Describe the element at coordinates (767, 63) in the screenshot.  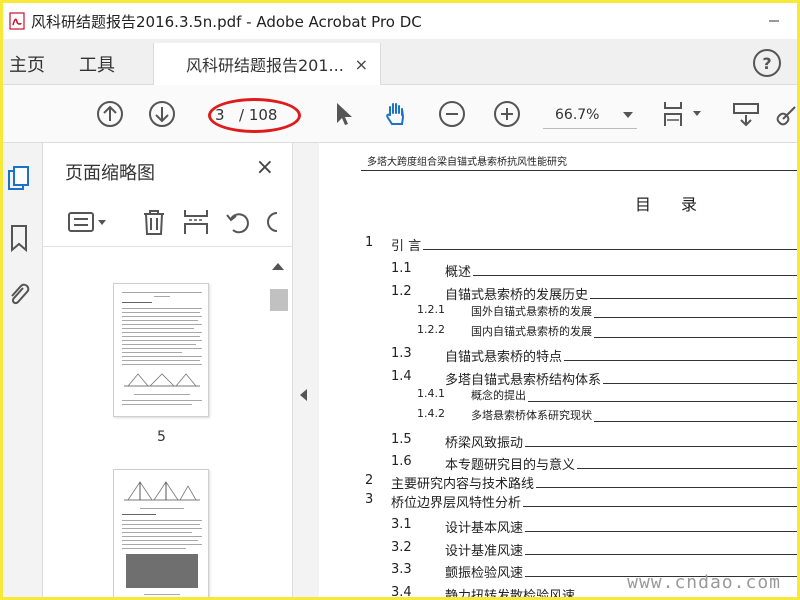
I see `help-icon: ?` at that location.